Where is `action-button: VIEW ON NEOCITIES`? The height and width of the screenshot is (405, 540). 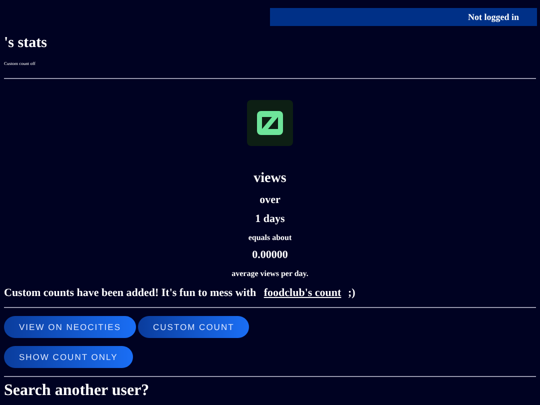 action-button: VIEW ON NEOCITIES is located at coordinates (70, 327).